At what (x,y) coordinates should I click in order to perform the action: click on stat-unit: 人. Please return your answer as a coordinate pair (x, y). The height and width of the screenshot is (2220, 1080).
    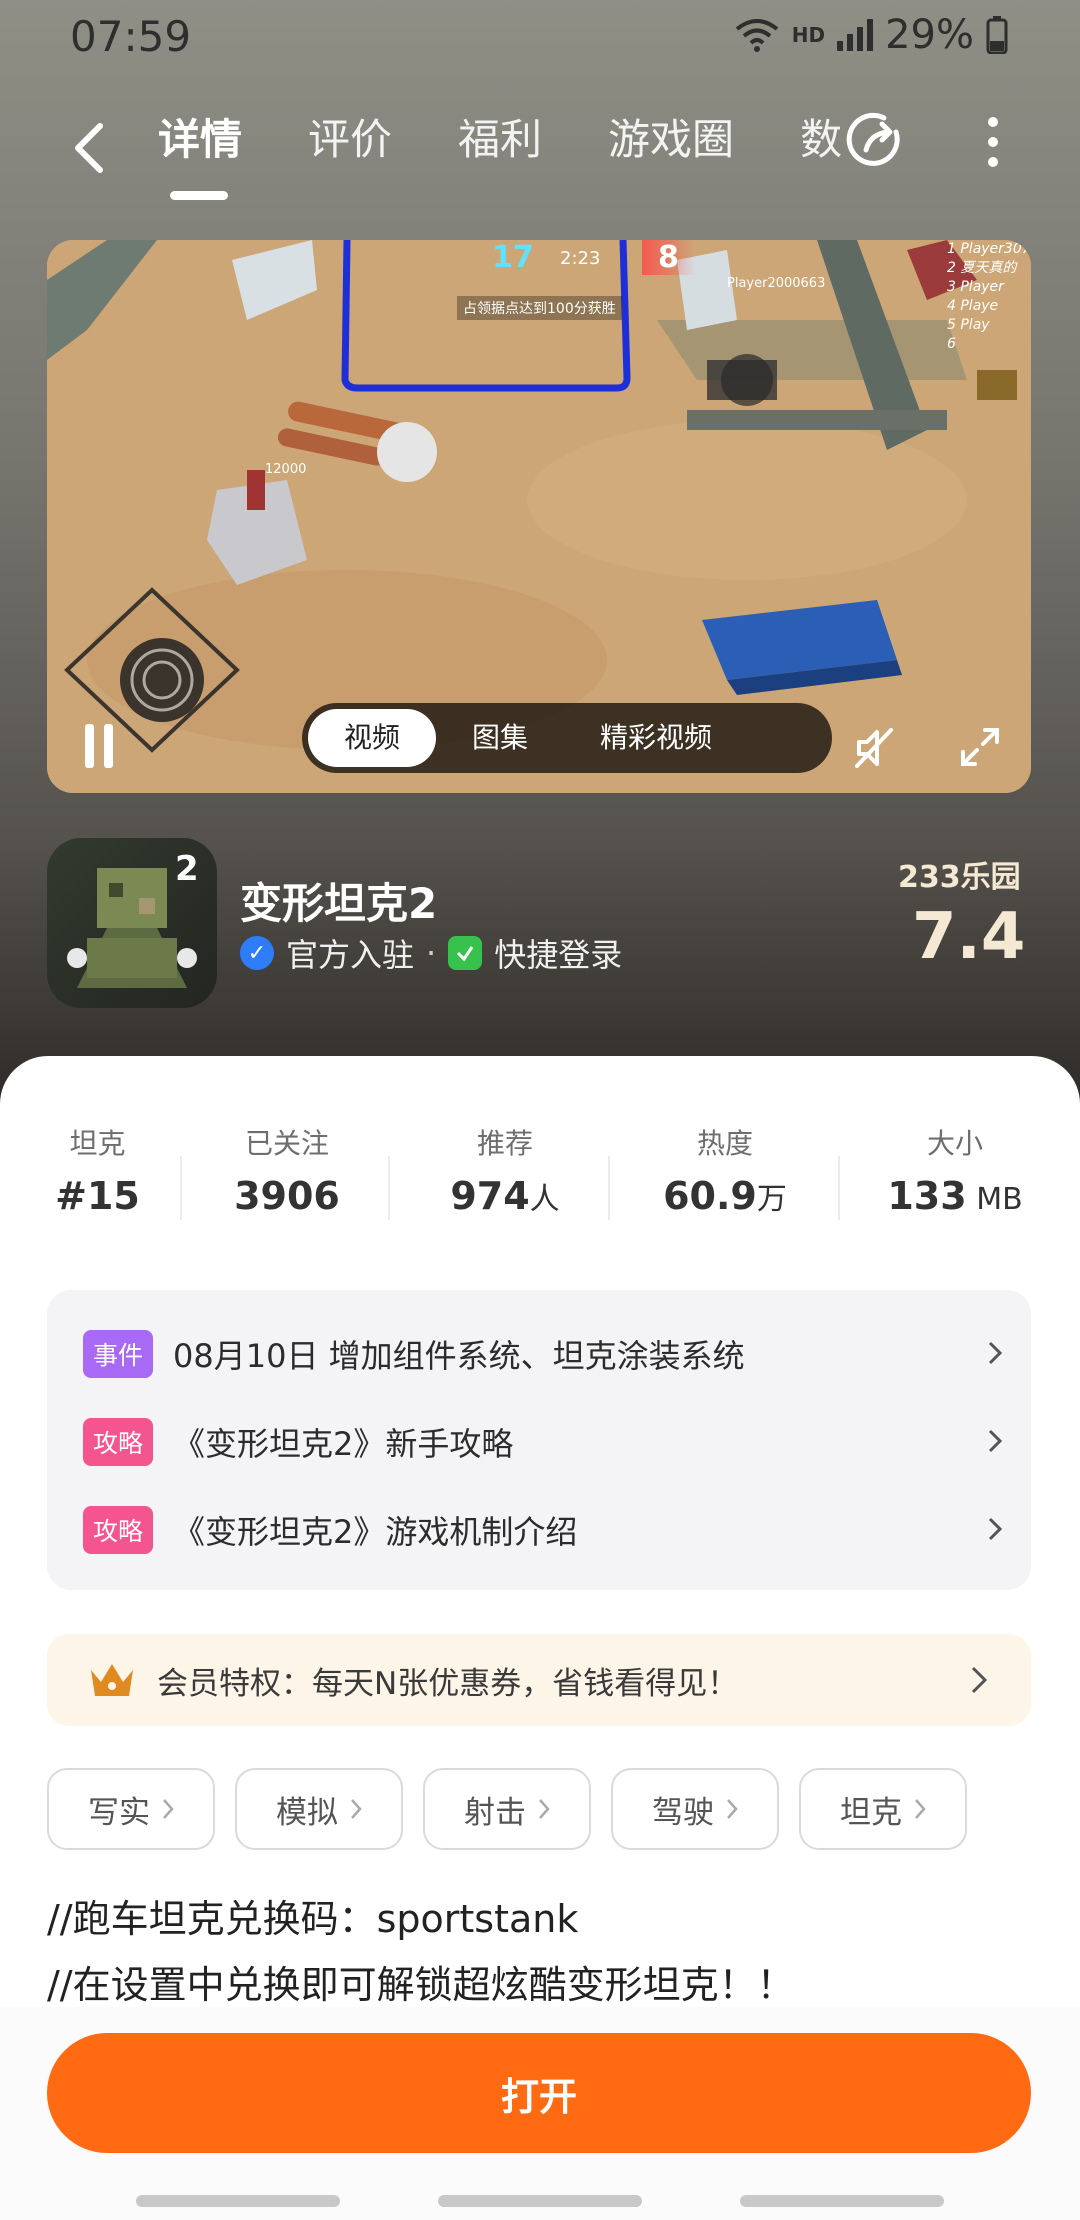
    Looking at the image, I should click on (544, 1199).